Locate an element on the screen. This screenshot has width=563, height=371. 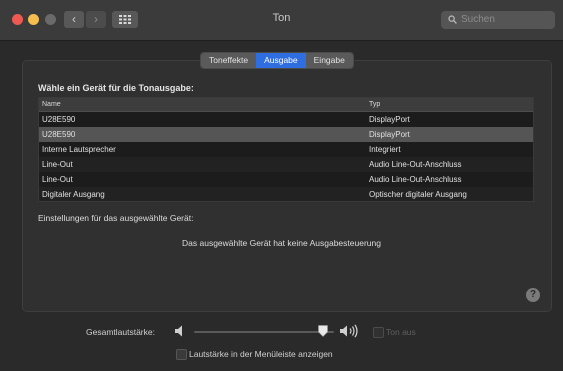
title-bar: ‹ › Ton Suchen is located at coordinates (281, 20).